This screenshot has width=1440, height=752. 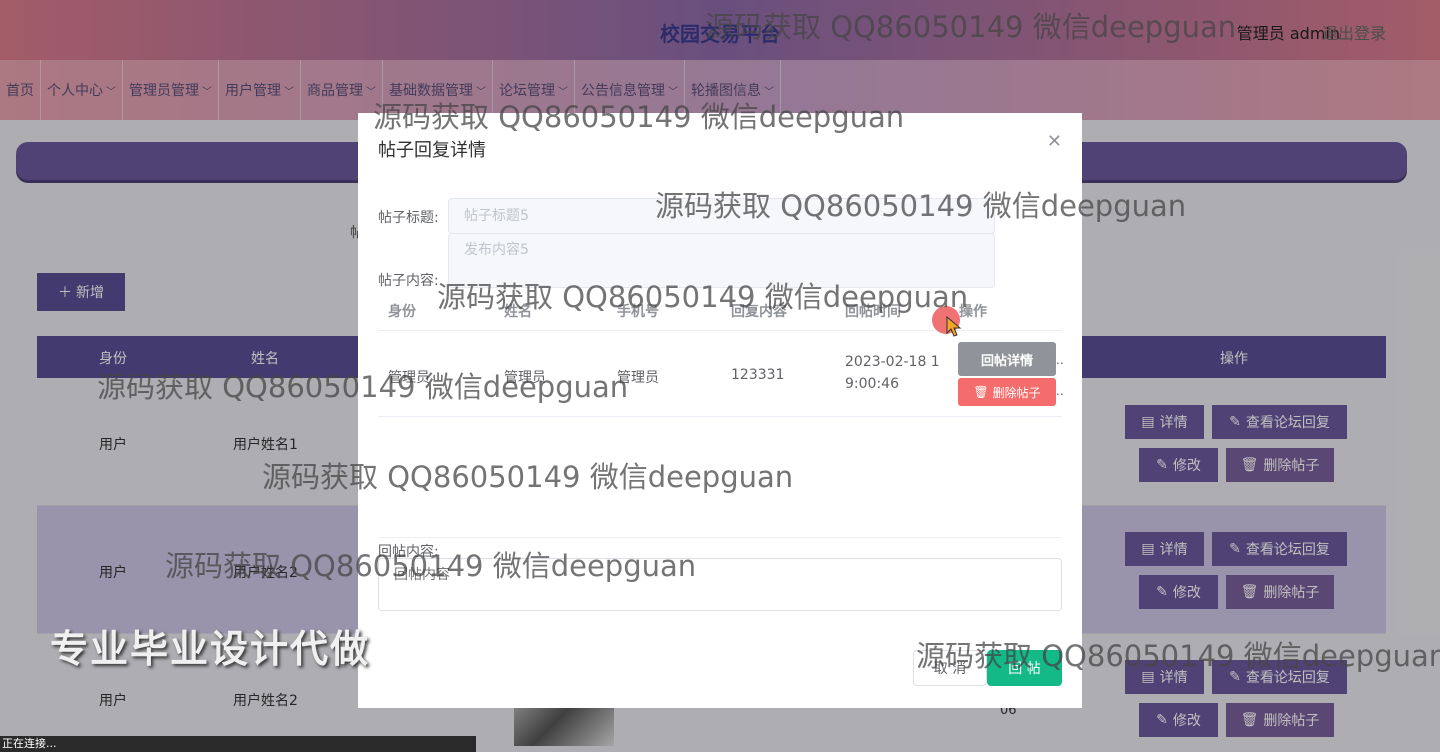 What do you see at coordinates (758, 375) in the screenshot?
I see `cell-reply-content: 123331` at bounding box center [758, 375].